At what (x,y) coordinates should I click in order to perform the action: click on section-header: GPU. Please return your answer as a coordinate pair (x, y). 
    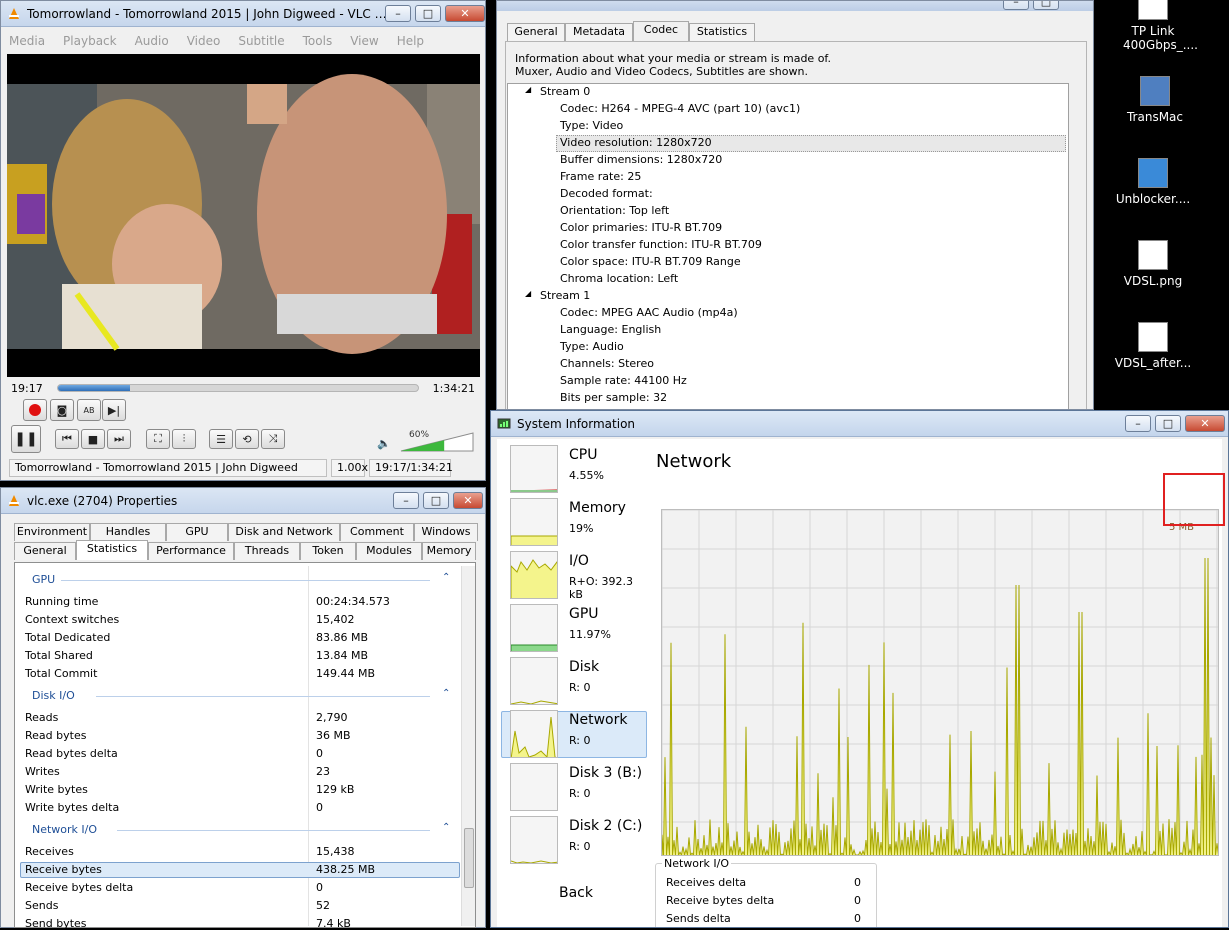
    Looking at the image, I should click on (43, 579).